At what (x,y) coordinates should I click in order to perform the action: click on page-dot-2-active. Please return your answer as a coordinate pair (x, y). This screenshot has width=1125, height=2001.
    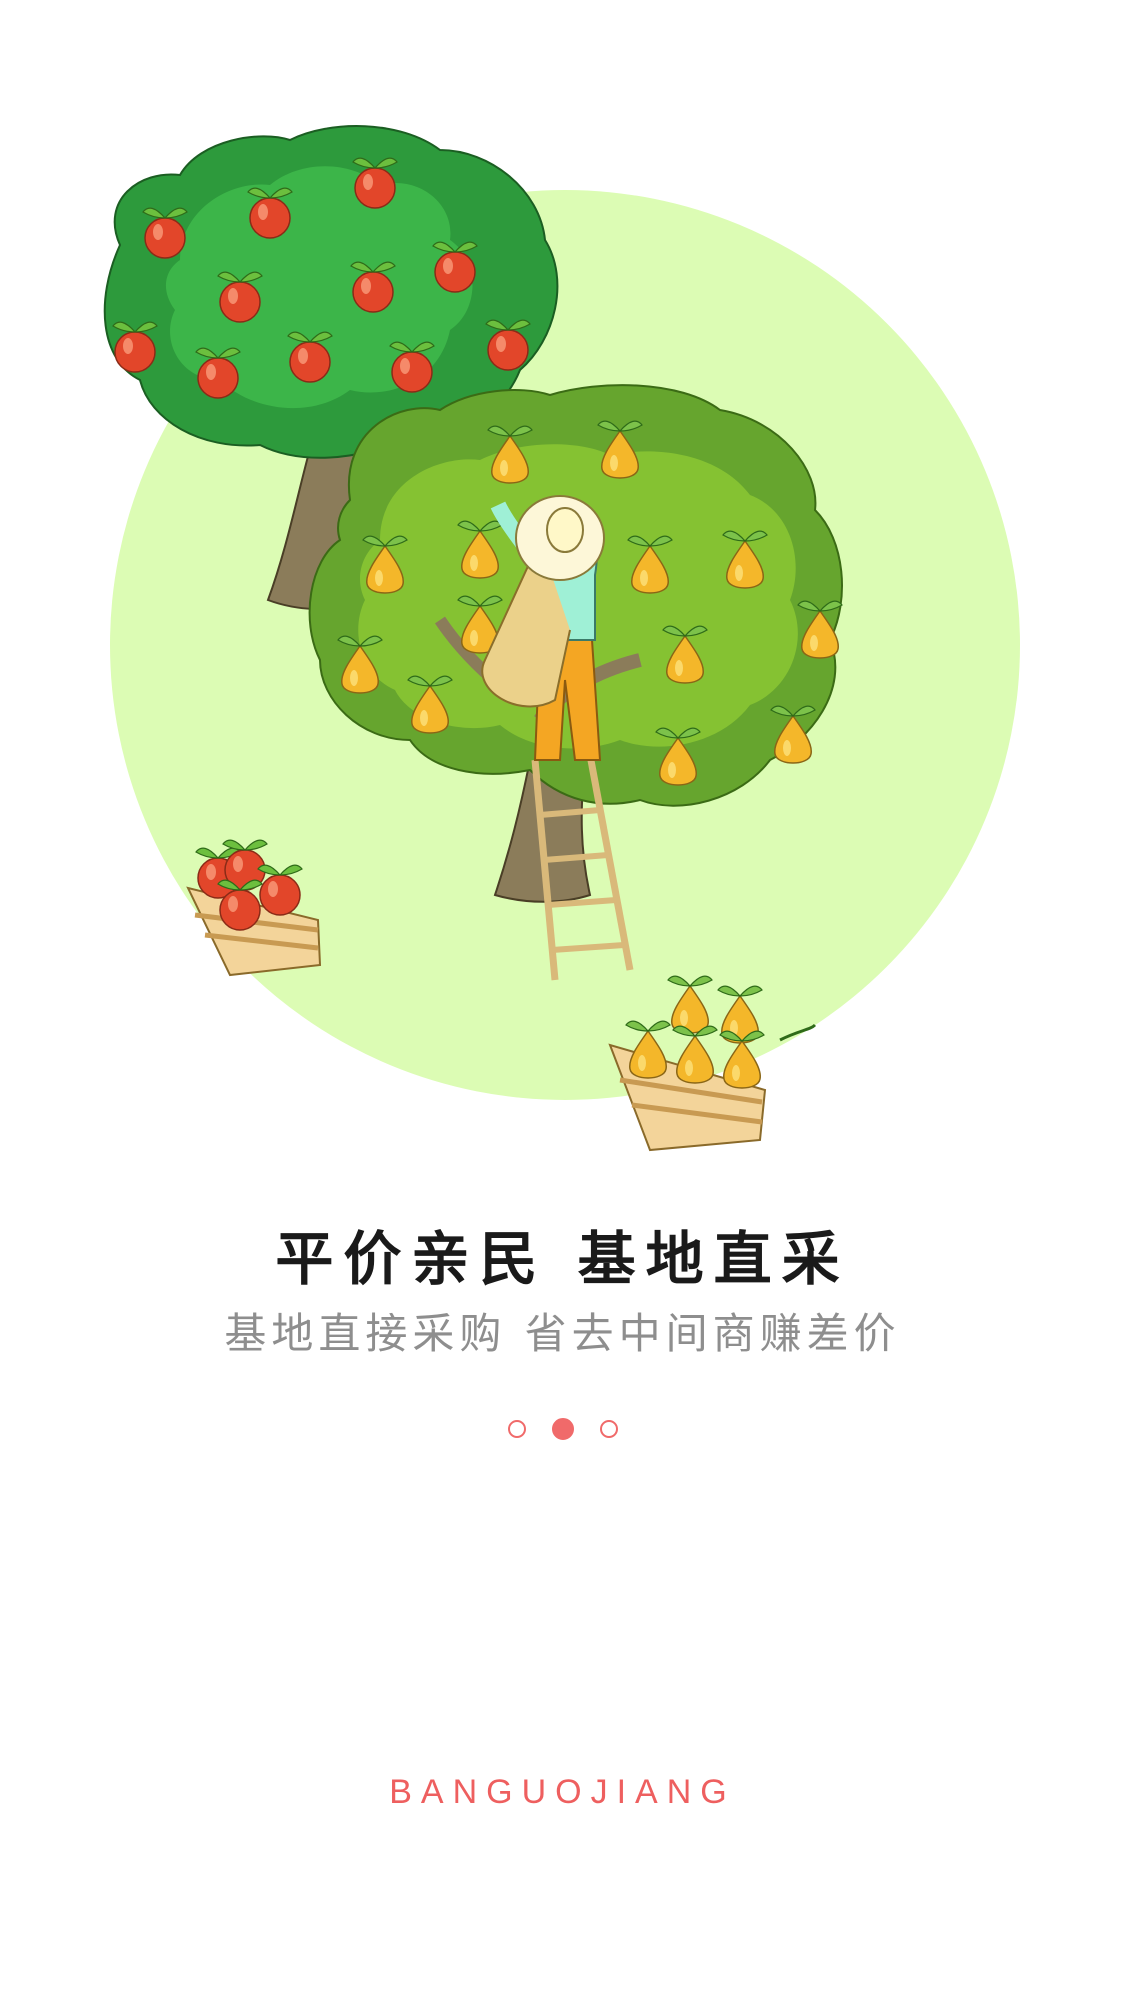
    Looking at the image, I should click on (562, 1429).